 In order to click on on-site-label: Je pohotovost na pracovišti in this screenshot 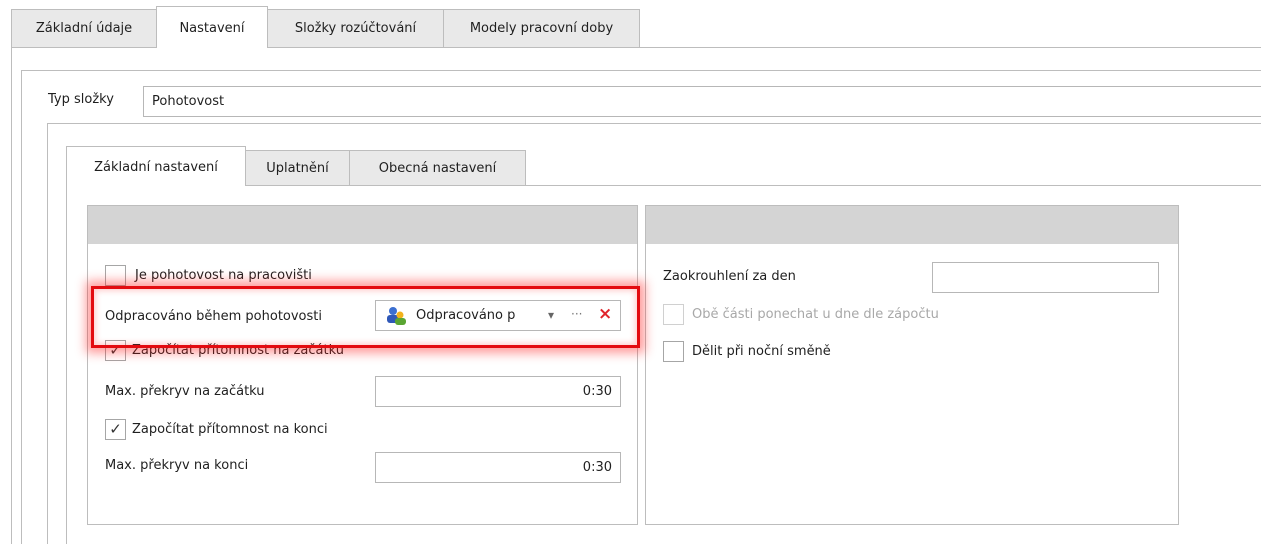, I will do `click(223, 275)`.